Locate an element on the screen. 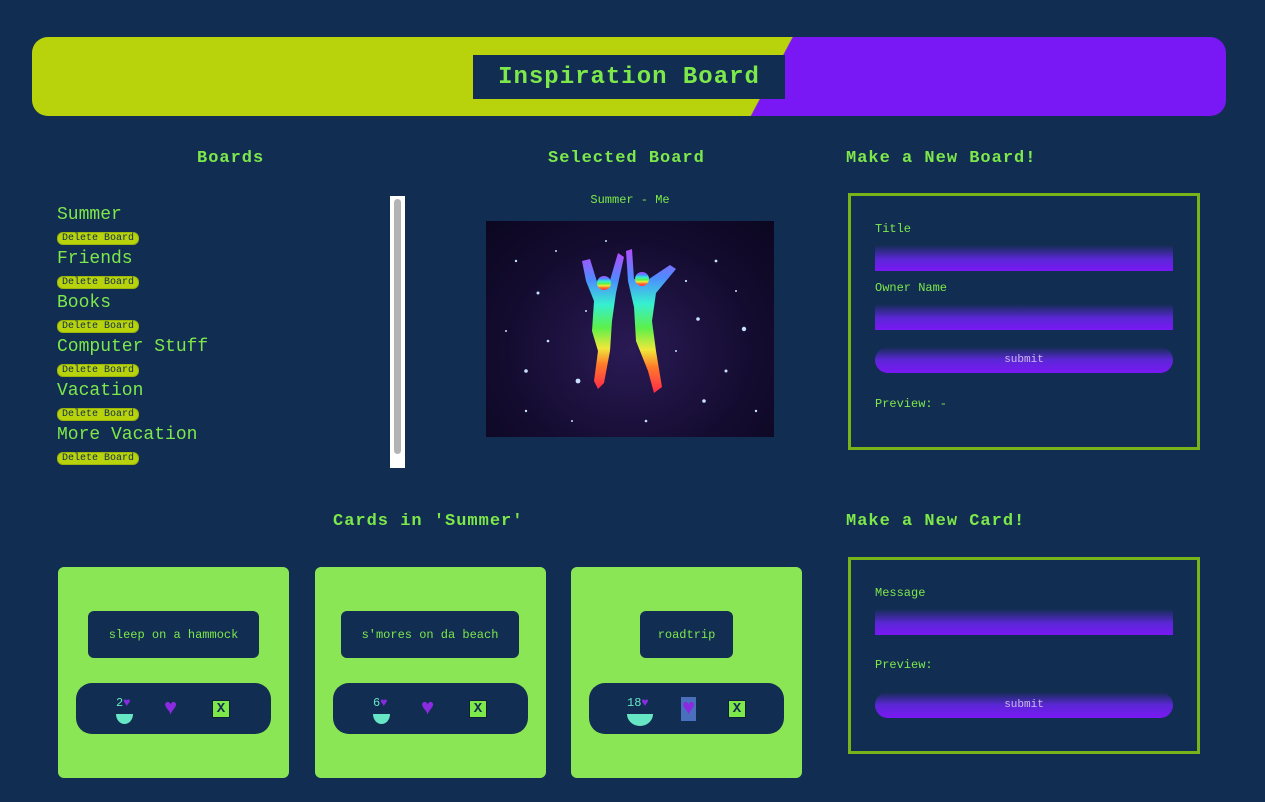  owner-name-label: Owner Name is located at coordinates (911, 288).